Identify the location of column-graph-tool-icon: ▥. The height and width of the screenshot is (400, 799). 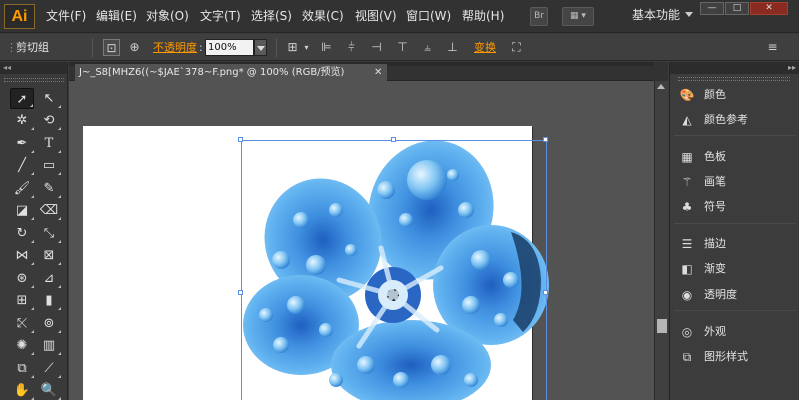
(49, 345).